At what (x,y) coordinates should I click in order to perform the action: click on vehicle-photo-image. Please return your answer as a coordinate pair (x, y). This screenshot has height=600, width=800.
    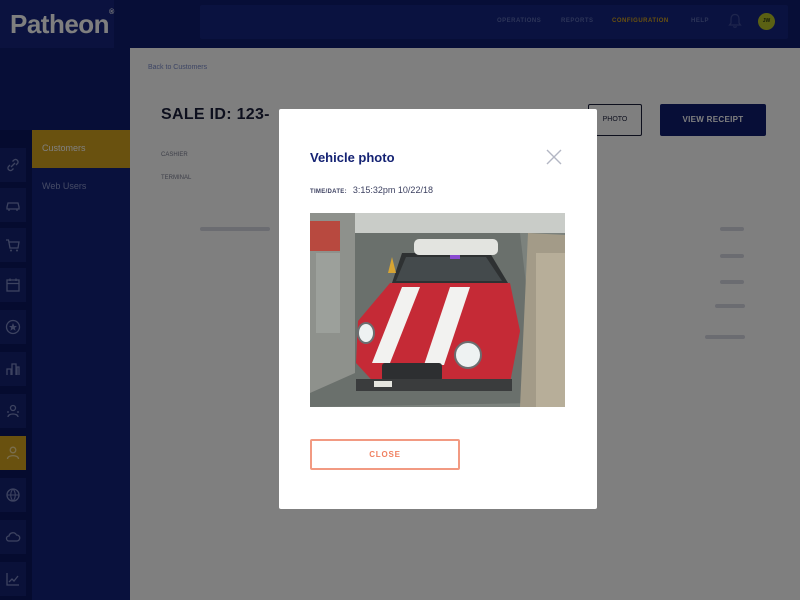
    Looking at the image, I should click on (437, 310).